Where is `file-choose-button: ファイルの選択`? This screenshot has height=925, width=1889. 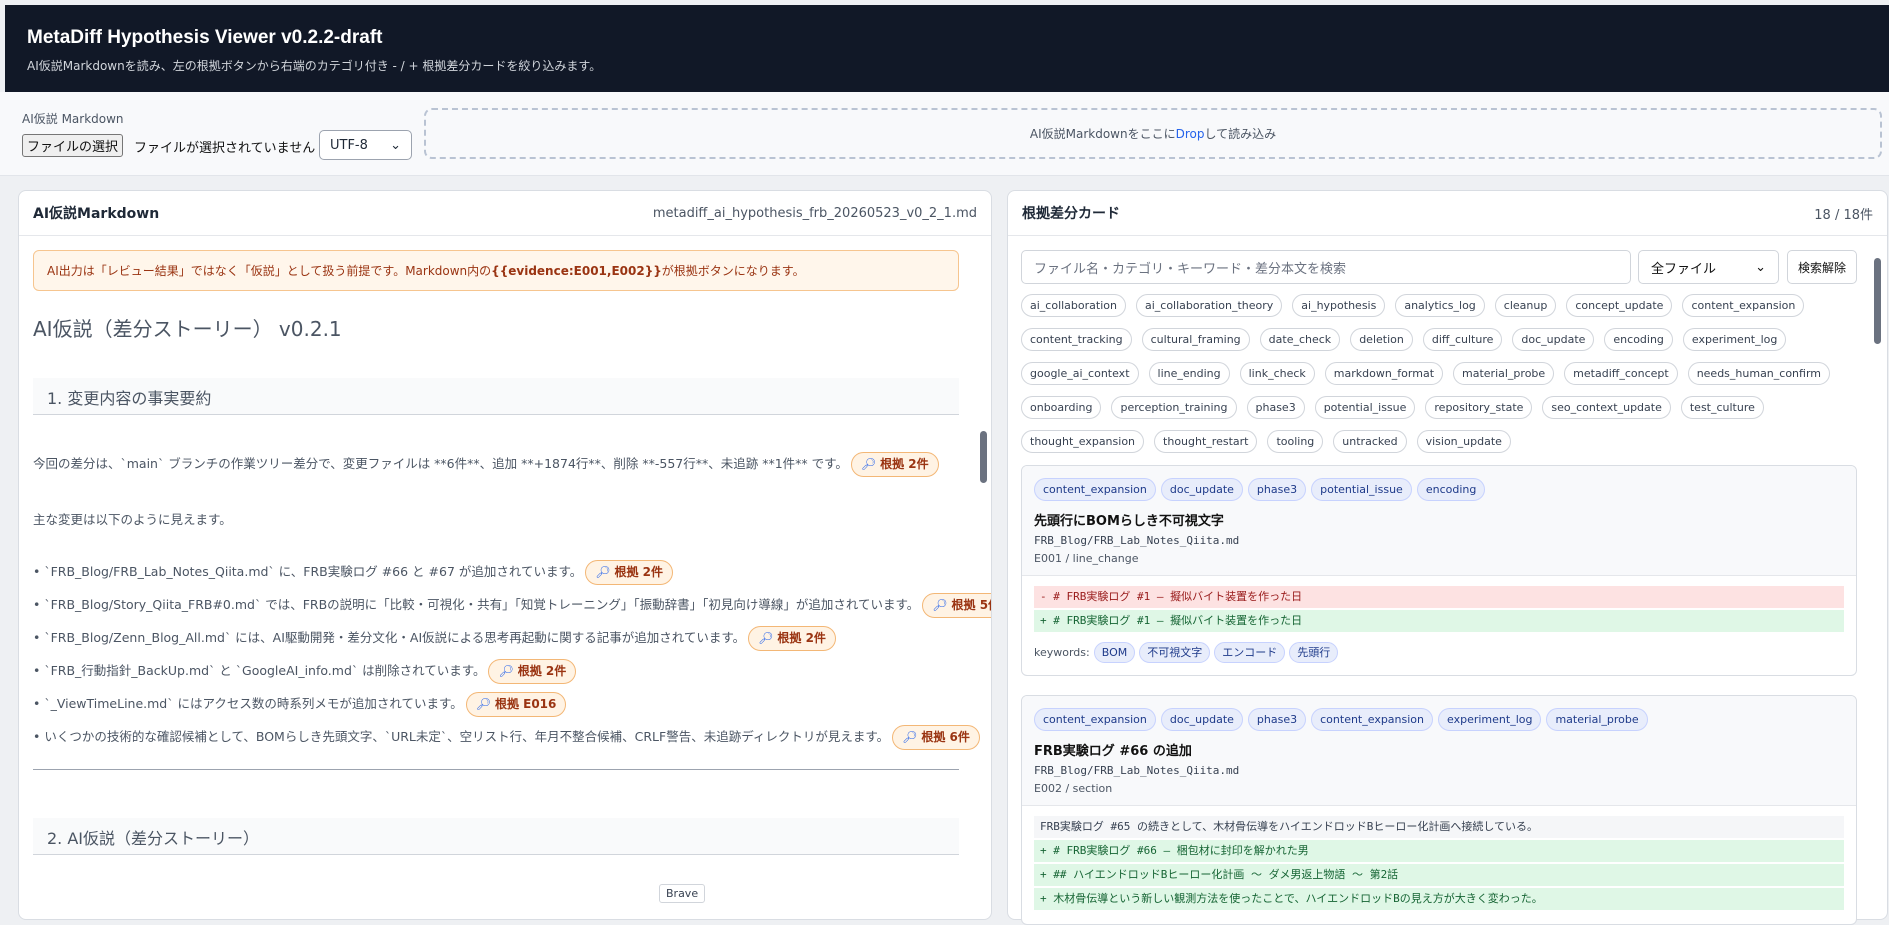 file-choose-button: ファイルの選択 is located at coordinates (73, 145).